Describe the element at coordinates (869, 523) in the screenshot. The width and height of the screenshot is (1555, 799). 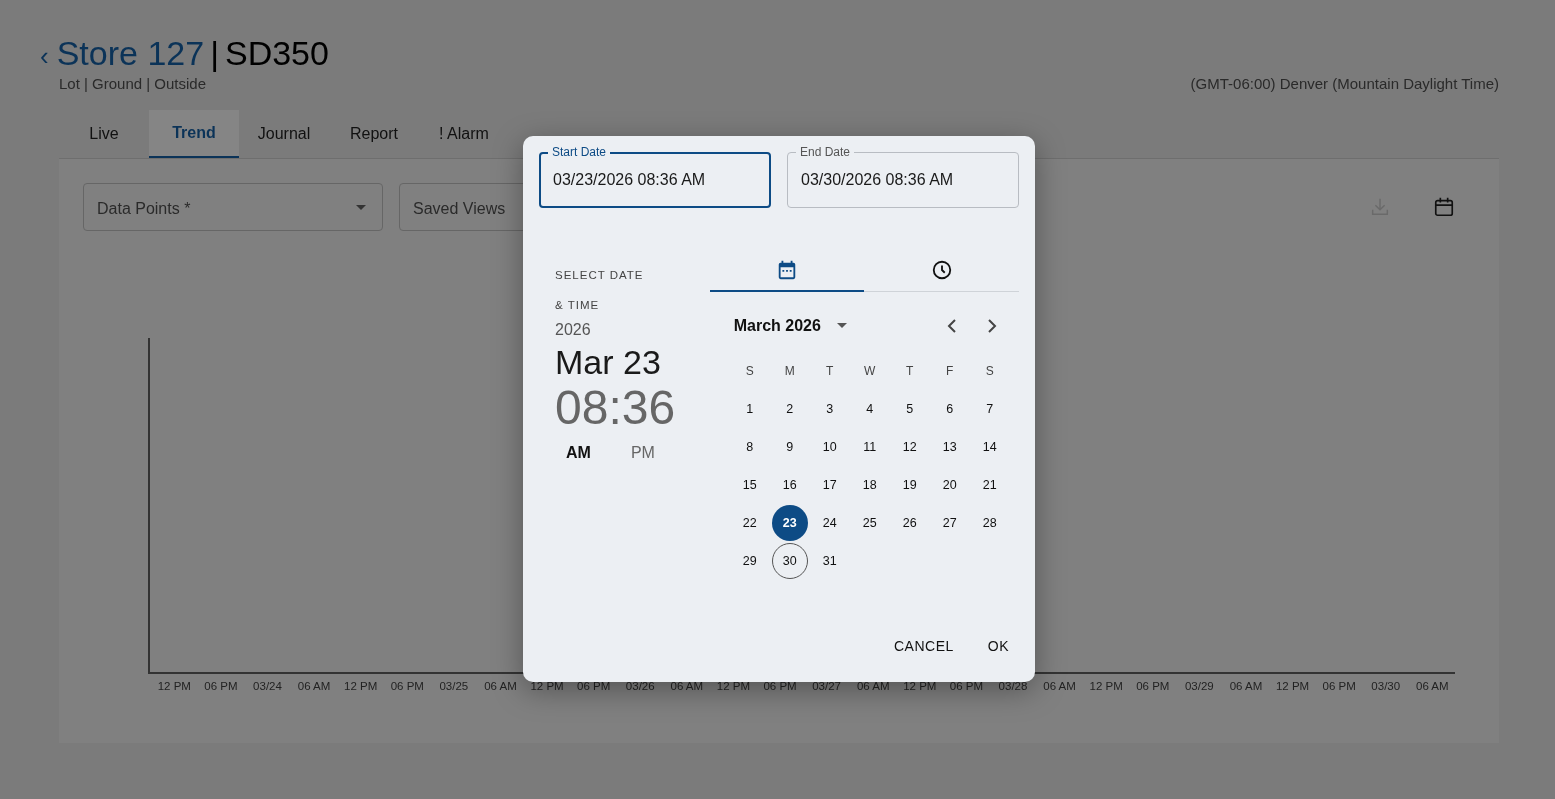
I see `calendar-day: 25` at that location.